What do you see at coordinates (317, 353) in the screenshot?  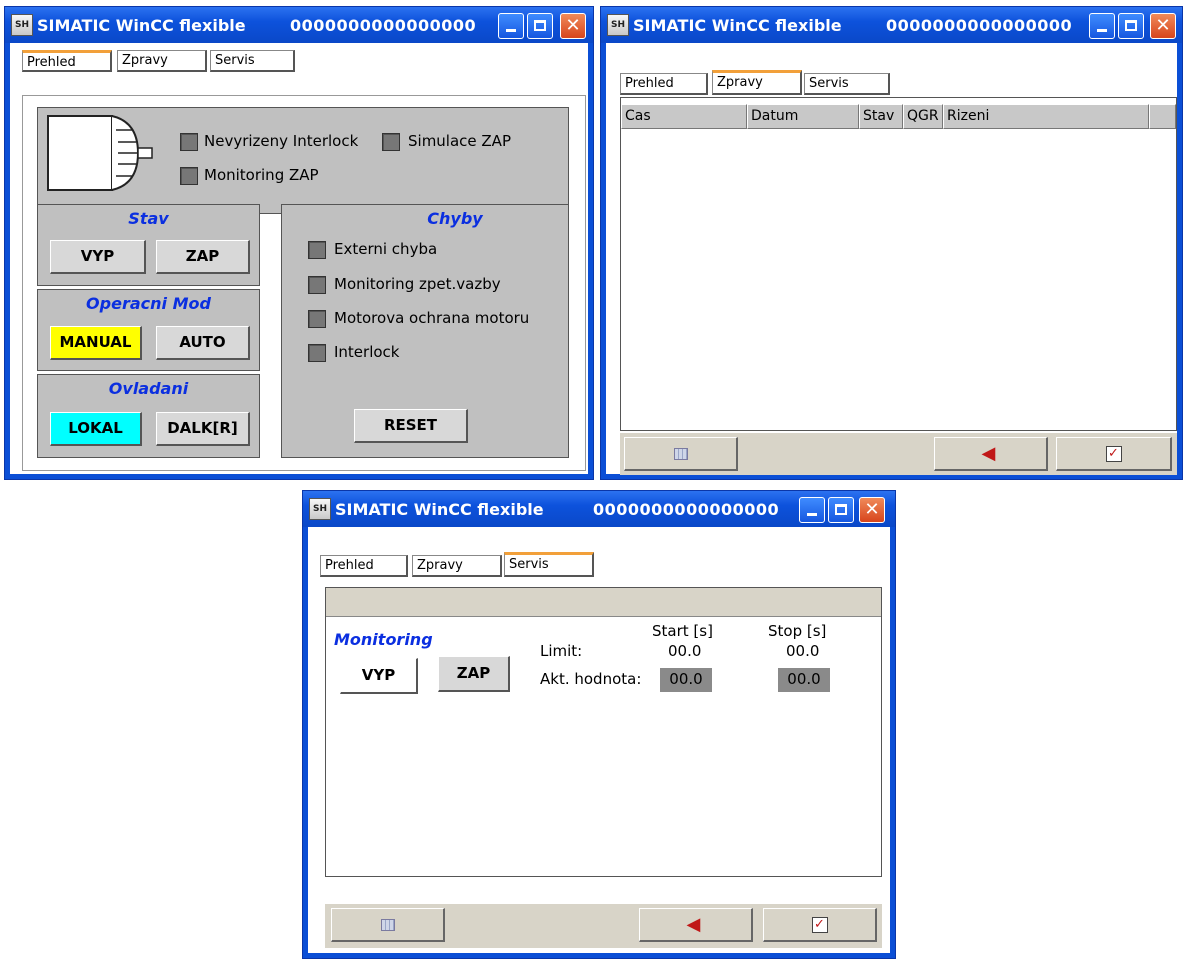 I see `interlock-error-indicator` at bounding box center [317, 353].